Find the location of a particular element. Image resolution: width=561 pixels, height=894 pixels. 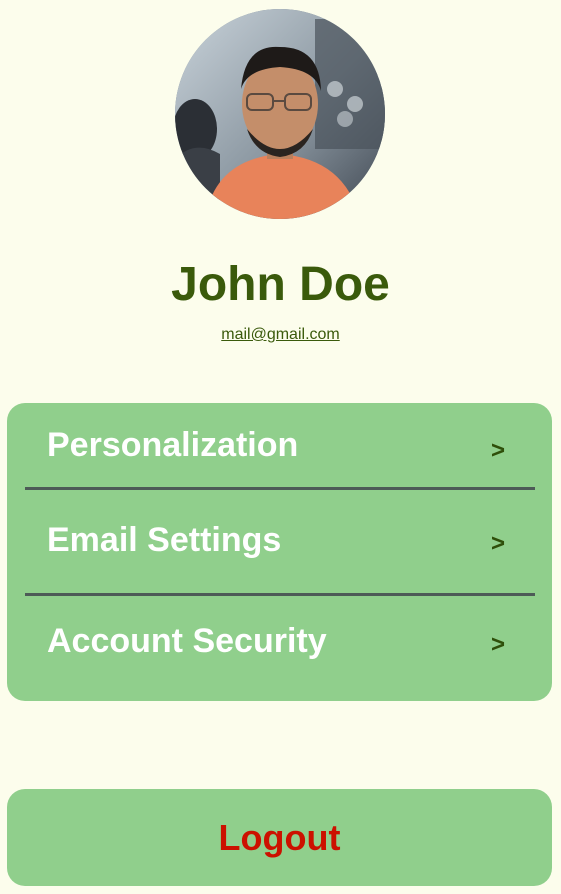

menu-item-personalization: Personalization > is located at coordinates (280, 448).